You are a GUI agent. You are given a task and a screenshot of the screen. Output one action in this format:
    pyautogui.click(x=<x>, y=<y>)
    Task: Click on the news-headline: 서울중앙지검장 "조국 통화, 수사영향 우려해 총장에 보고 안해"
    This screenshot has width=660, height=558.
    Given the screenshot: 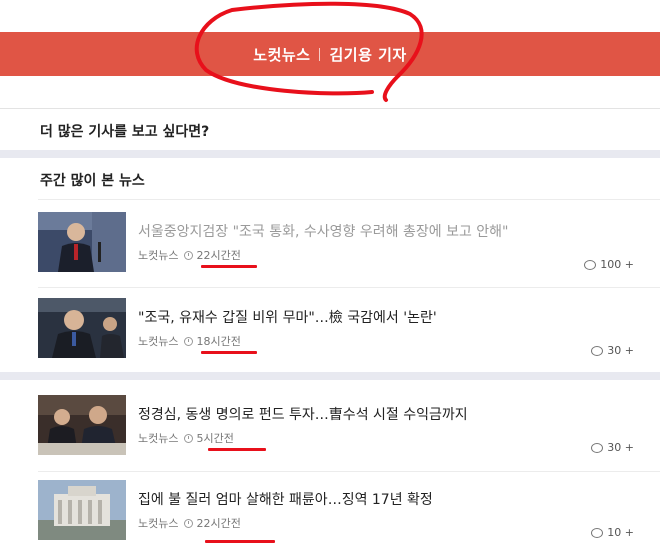 What is the action you would take?
    pyautogui.click(x=323, y=231)
    